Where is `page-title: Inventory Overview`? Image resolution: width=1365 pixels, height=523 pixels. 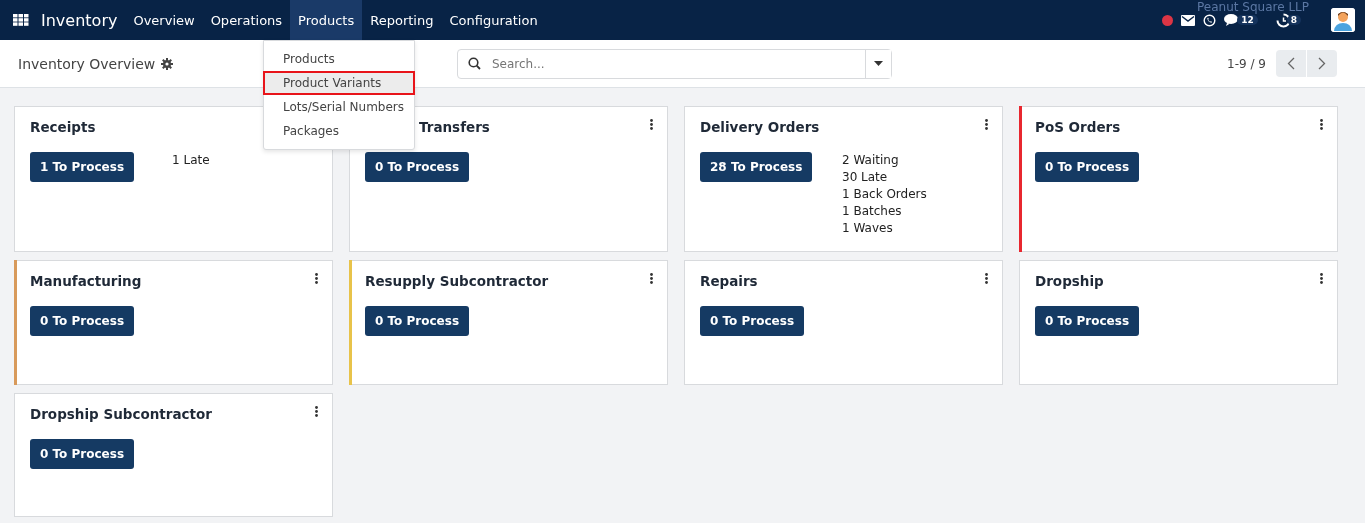
page-title: Inventory Overview is located at coordinates (87, 63).